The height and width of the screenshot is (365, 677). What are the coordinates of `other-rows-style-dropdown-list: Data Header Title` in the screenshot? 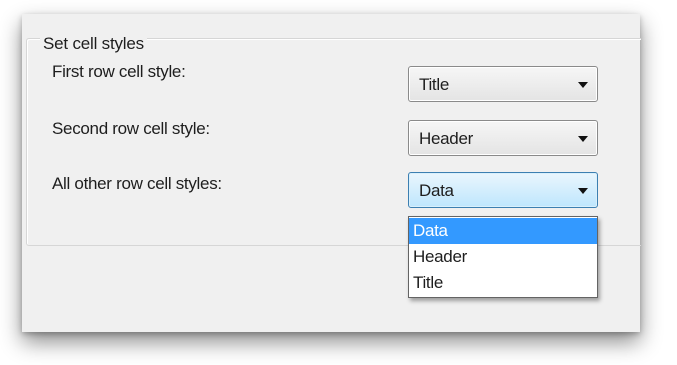 It's located at (503, 257).